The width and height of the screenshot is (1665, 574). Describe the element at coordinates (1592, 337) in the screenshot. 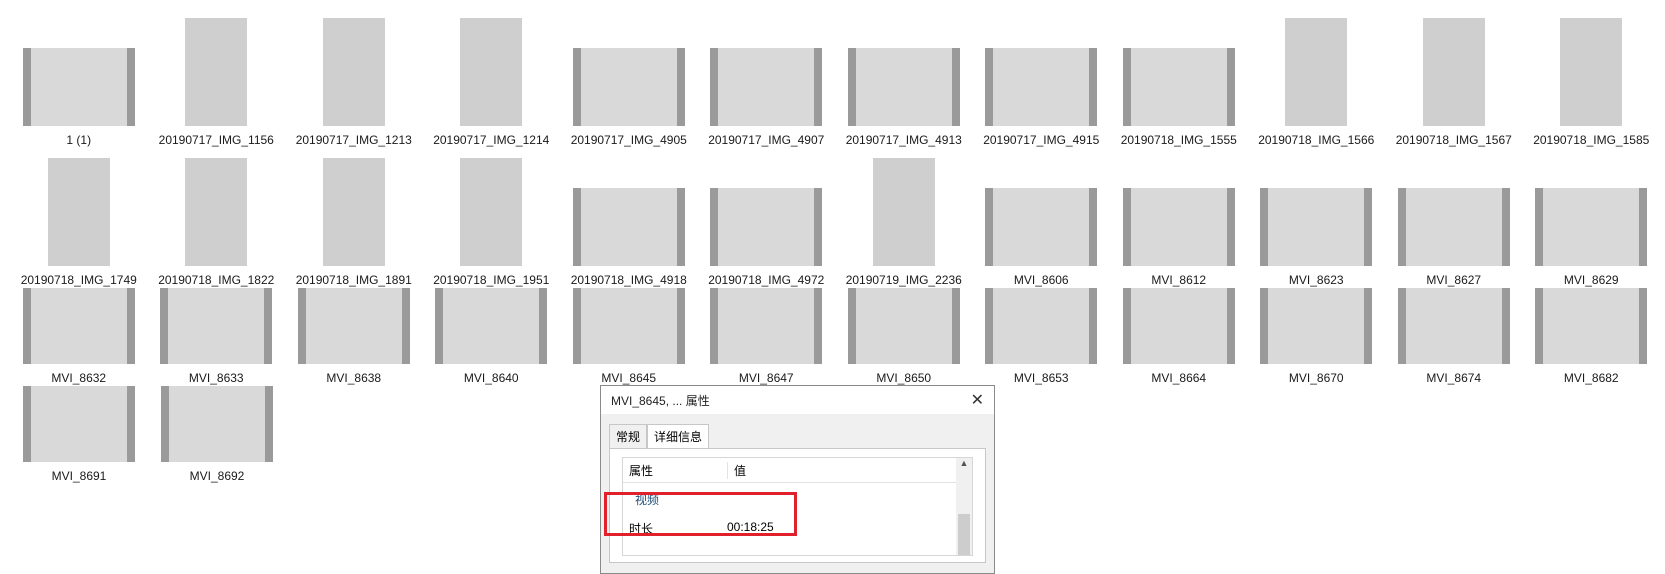

I see `file-item: MVI_8682` at that location.